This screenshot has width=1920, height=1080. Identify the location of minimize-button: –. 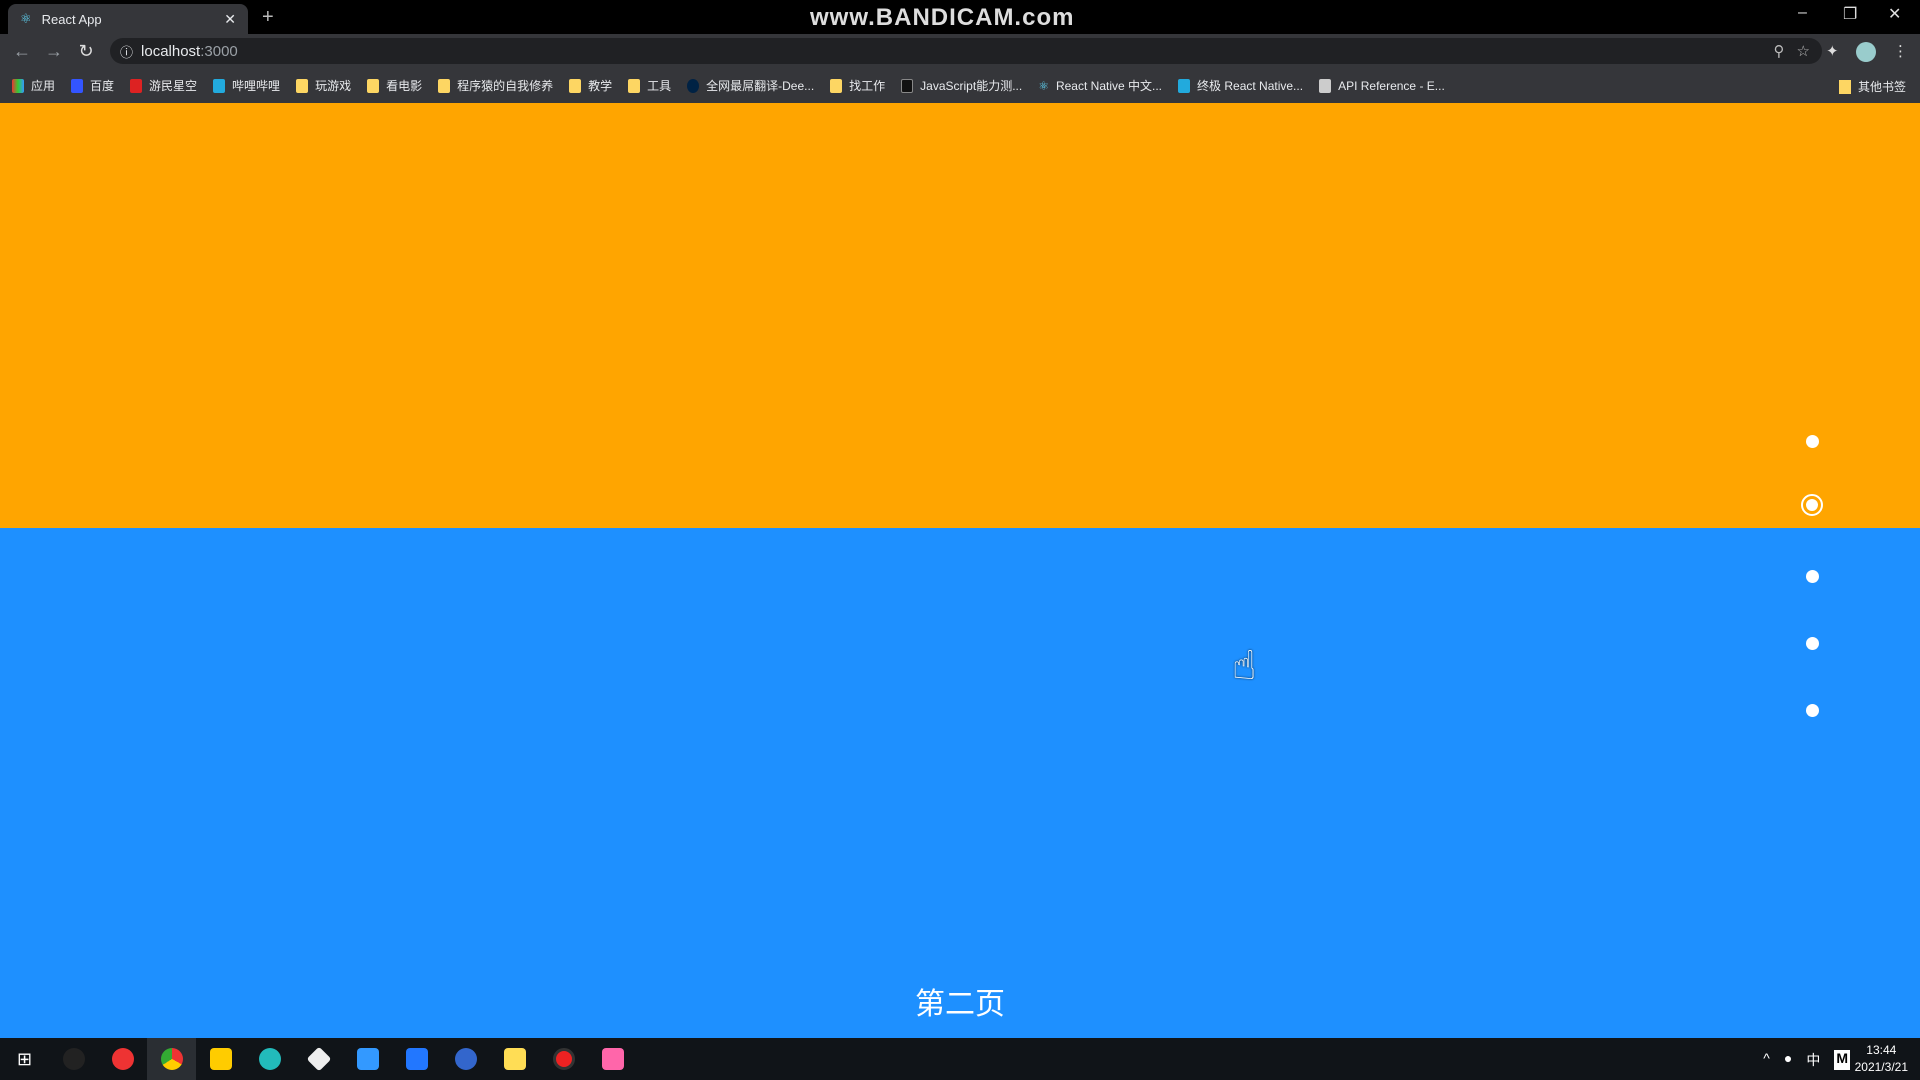
(1802, 13).